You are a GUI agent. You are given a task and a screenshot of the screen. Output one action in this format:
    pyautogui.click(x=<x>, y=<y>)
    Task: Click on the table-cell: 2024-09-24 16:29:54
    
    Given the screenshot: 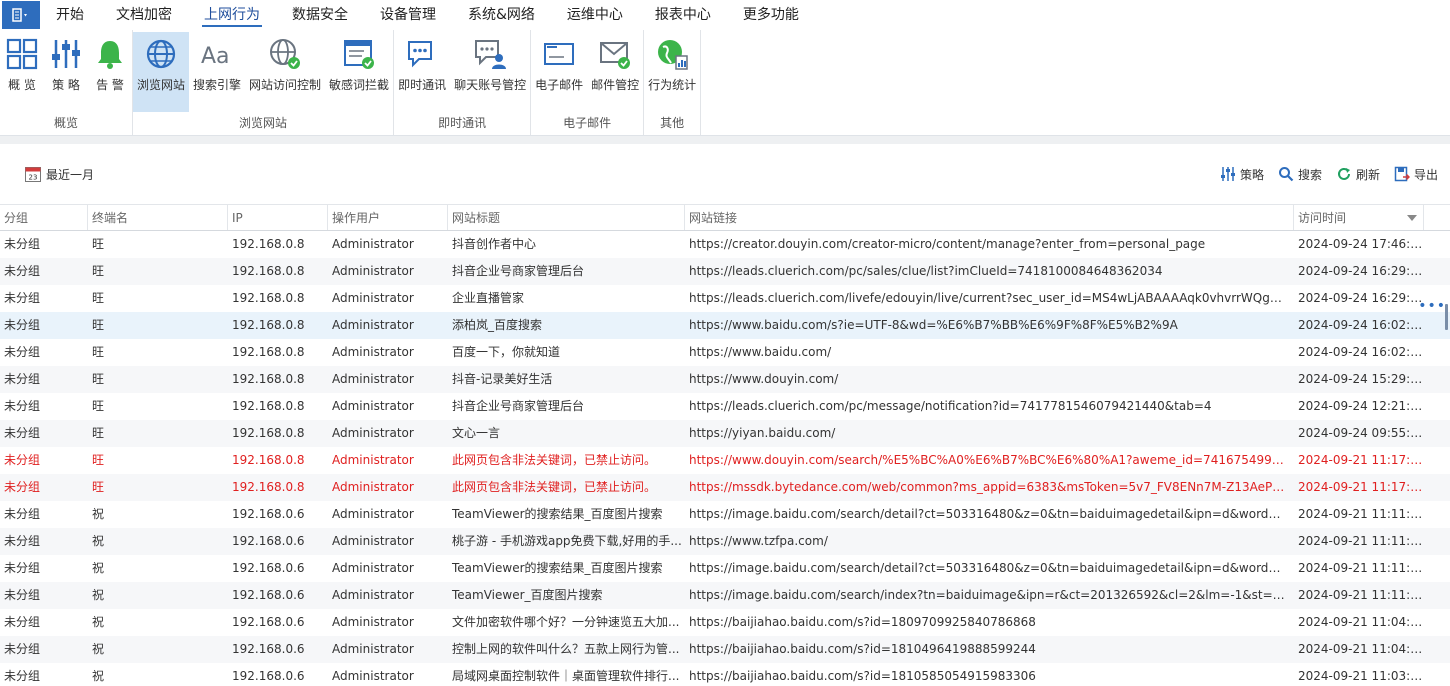 What is the action you would take?
    pyautogui.click(x=1361, y=271)
    